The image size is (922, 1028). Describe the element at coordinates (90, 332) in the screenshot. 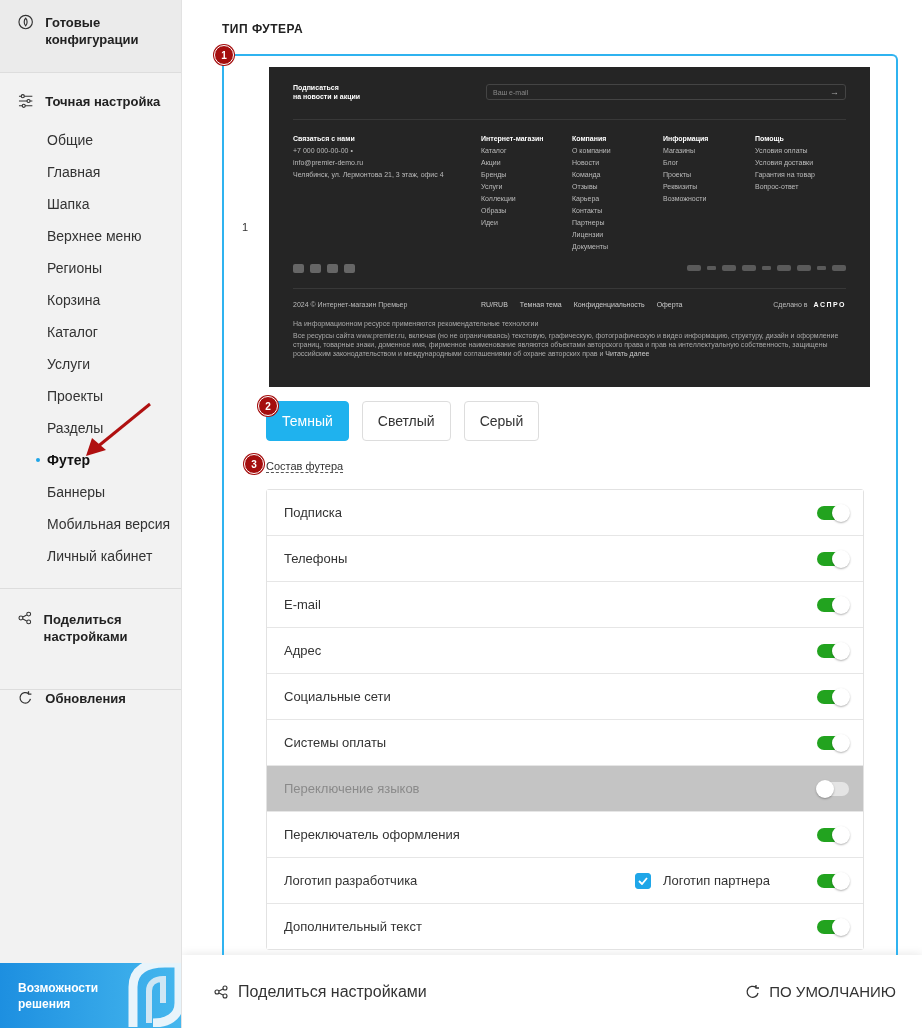

I see `sidebar-item: Каталог` at that location.